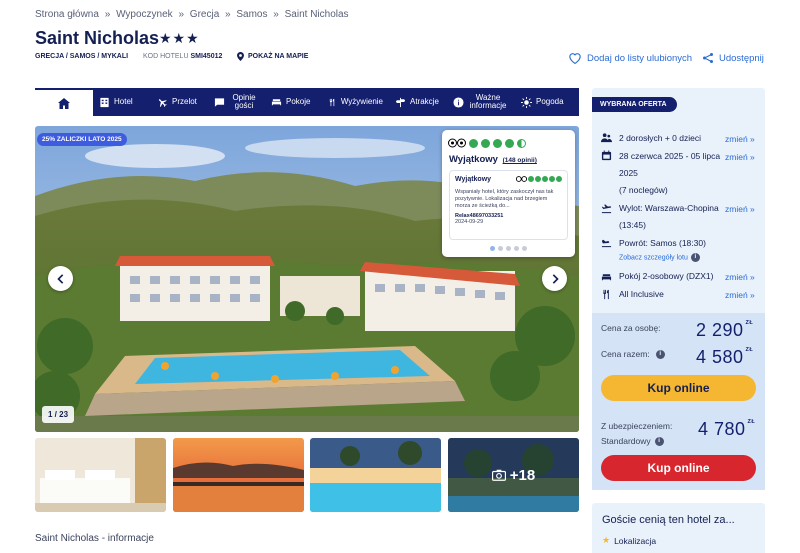 The height and width of the screenshot is (553, 800). Describe the element at coordinates (204, 14) in the screenshot. I see `breadcrumb-item-country: Grecja` at that location.